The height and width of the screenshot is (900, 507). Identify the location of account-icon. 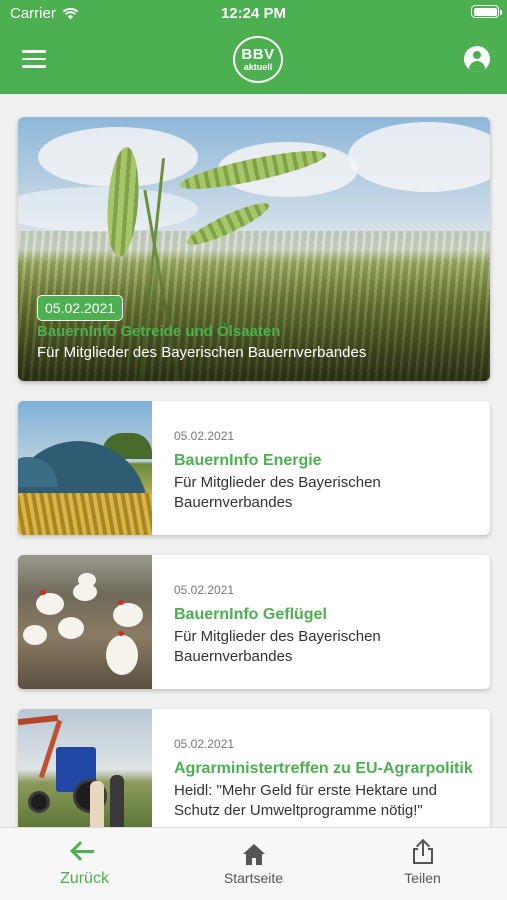
(477, 59).